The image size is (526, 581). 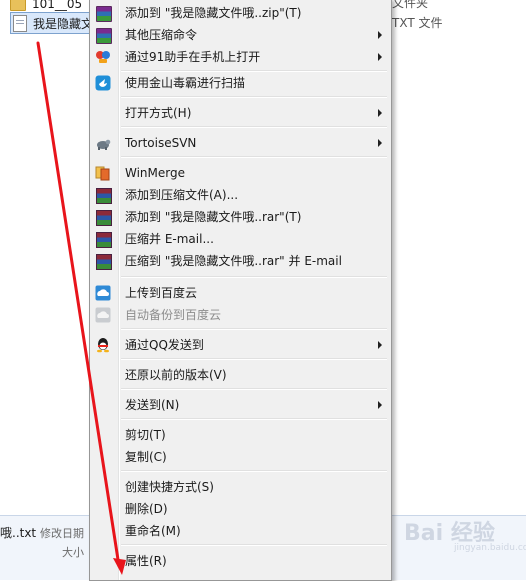 What do you see at coordinates (465, 534) in the screenshot?
I see `baidu-jingyan-watermark: Bai 经验 jingyan.baidu.com` at bounding box center [465, 534].